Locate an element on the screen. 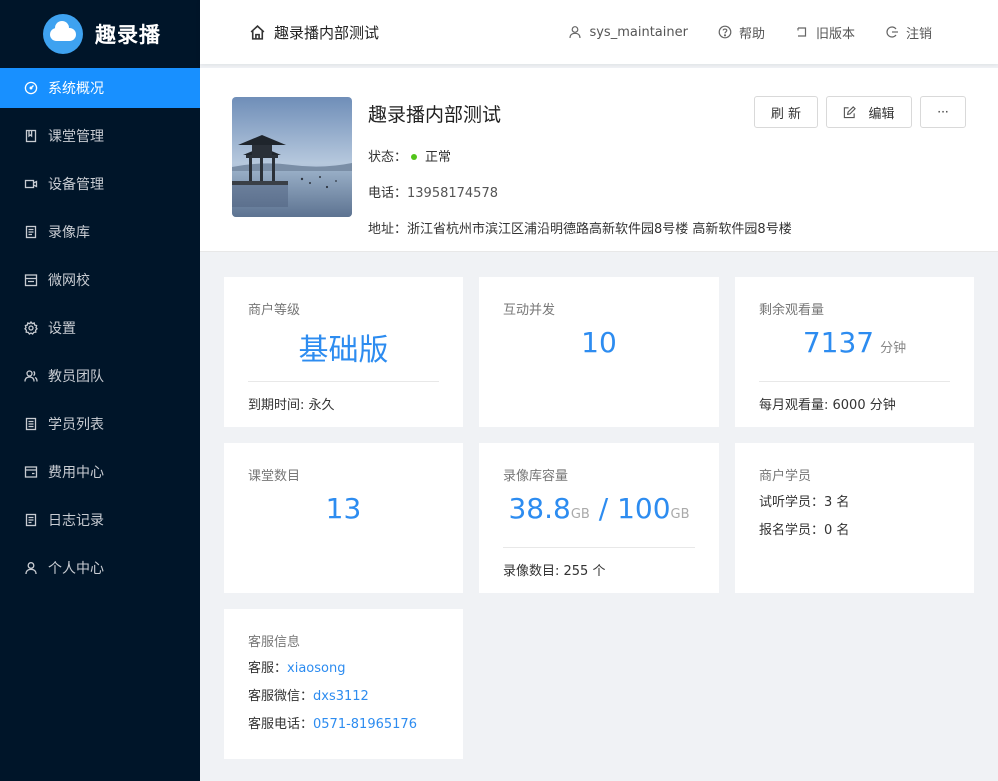 The image size is (998, 781). sidebar-item-label: 课堂管理 is located at coordinates (76, 137).